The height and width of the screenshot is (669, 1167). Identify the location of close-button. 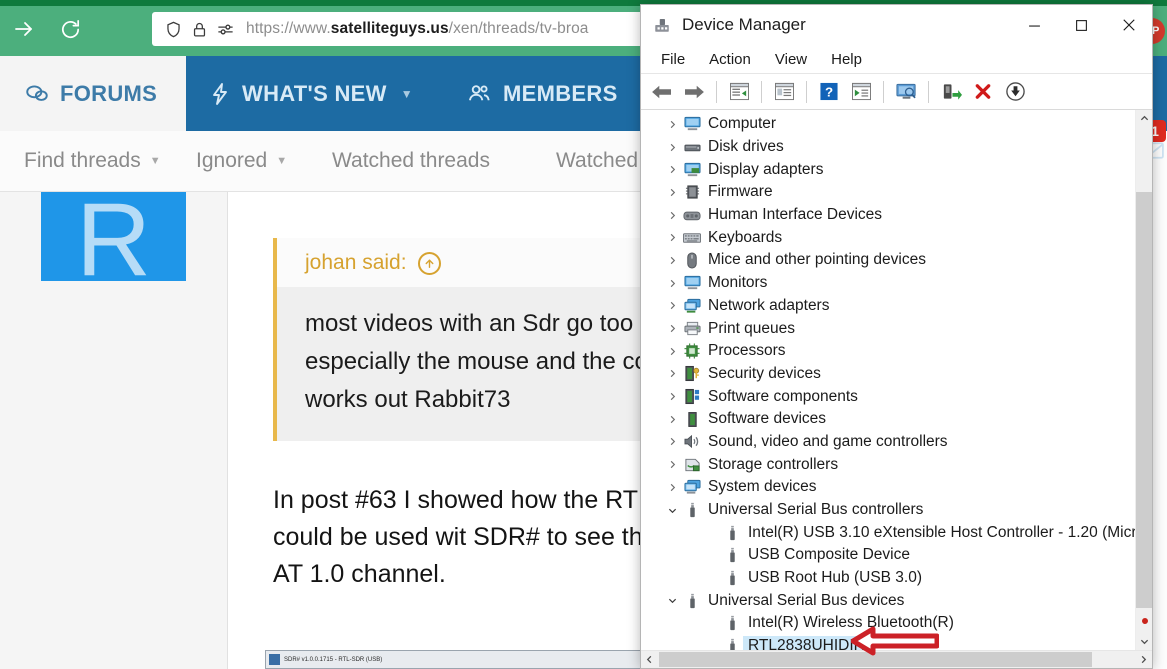
(1128, 25).